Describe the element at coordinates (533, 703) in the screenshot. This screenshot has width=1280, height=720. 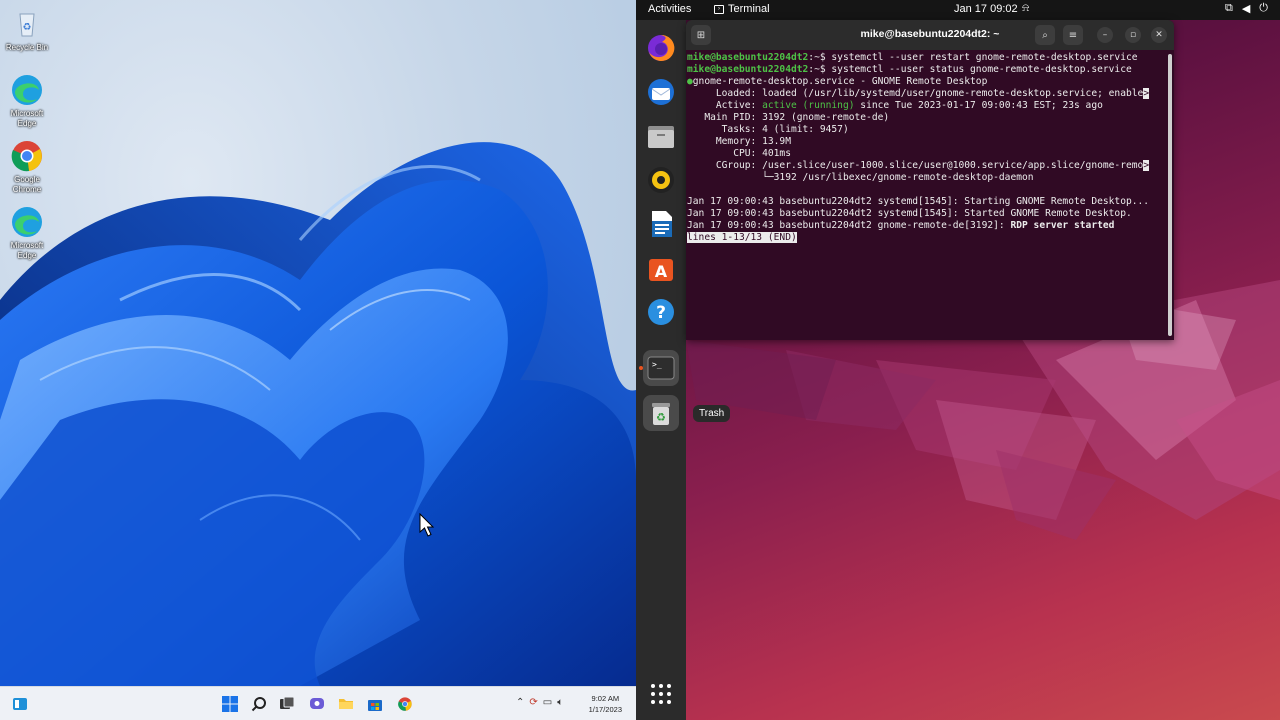
I see `sync-icon: ⟳` at that location.